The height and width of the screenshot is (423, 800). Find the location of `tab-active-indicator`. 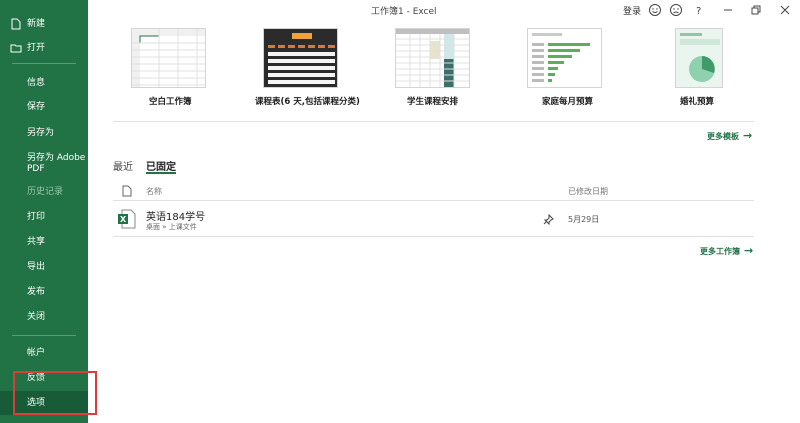

tab-active-indicator is located at coordinates (161, 173).